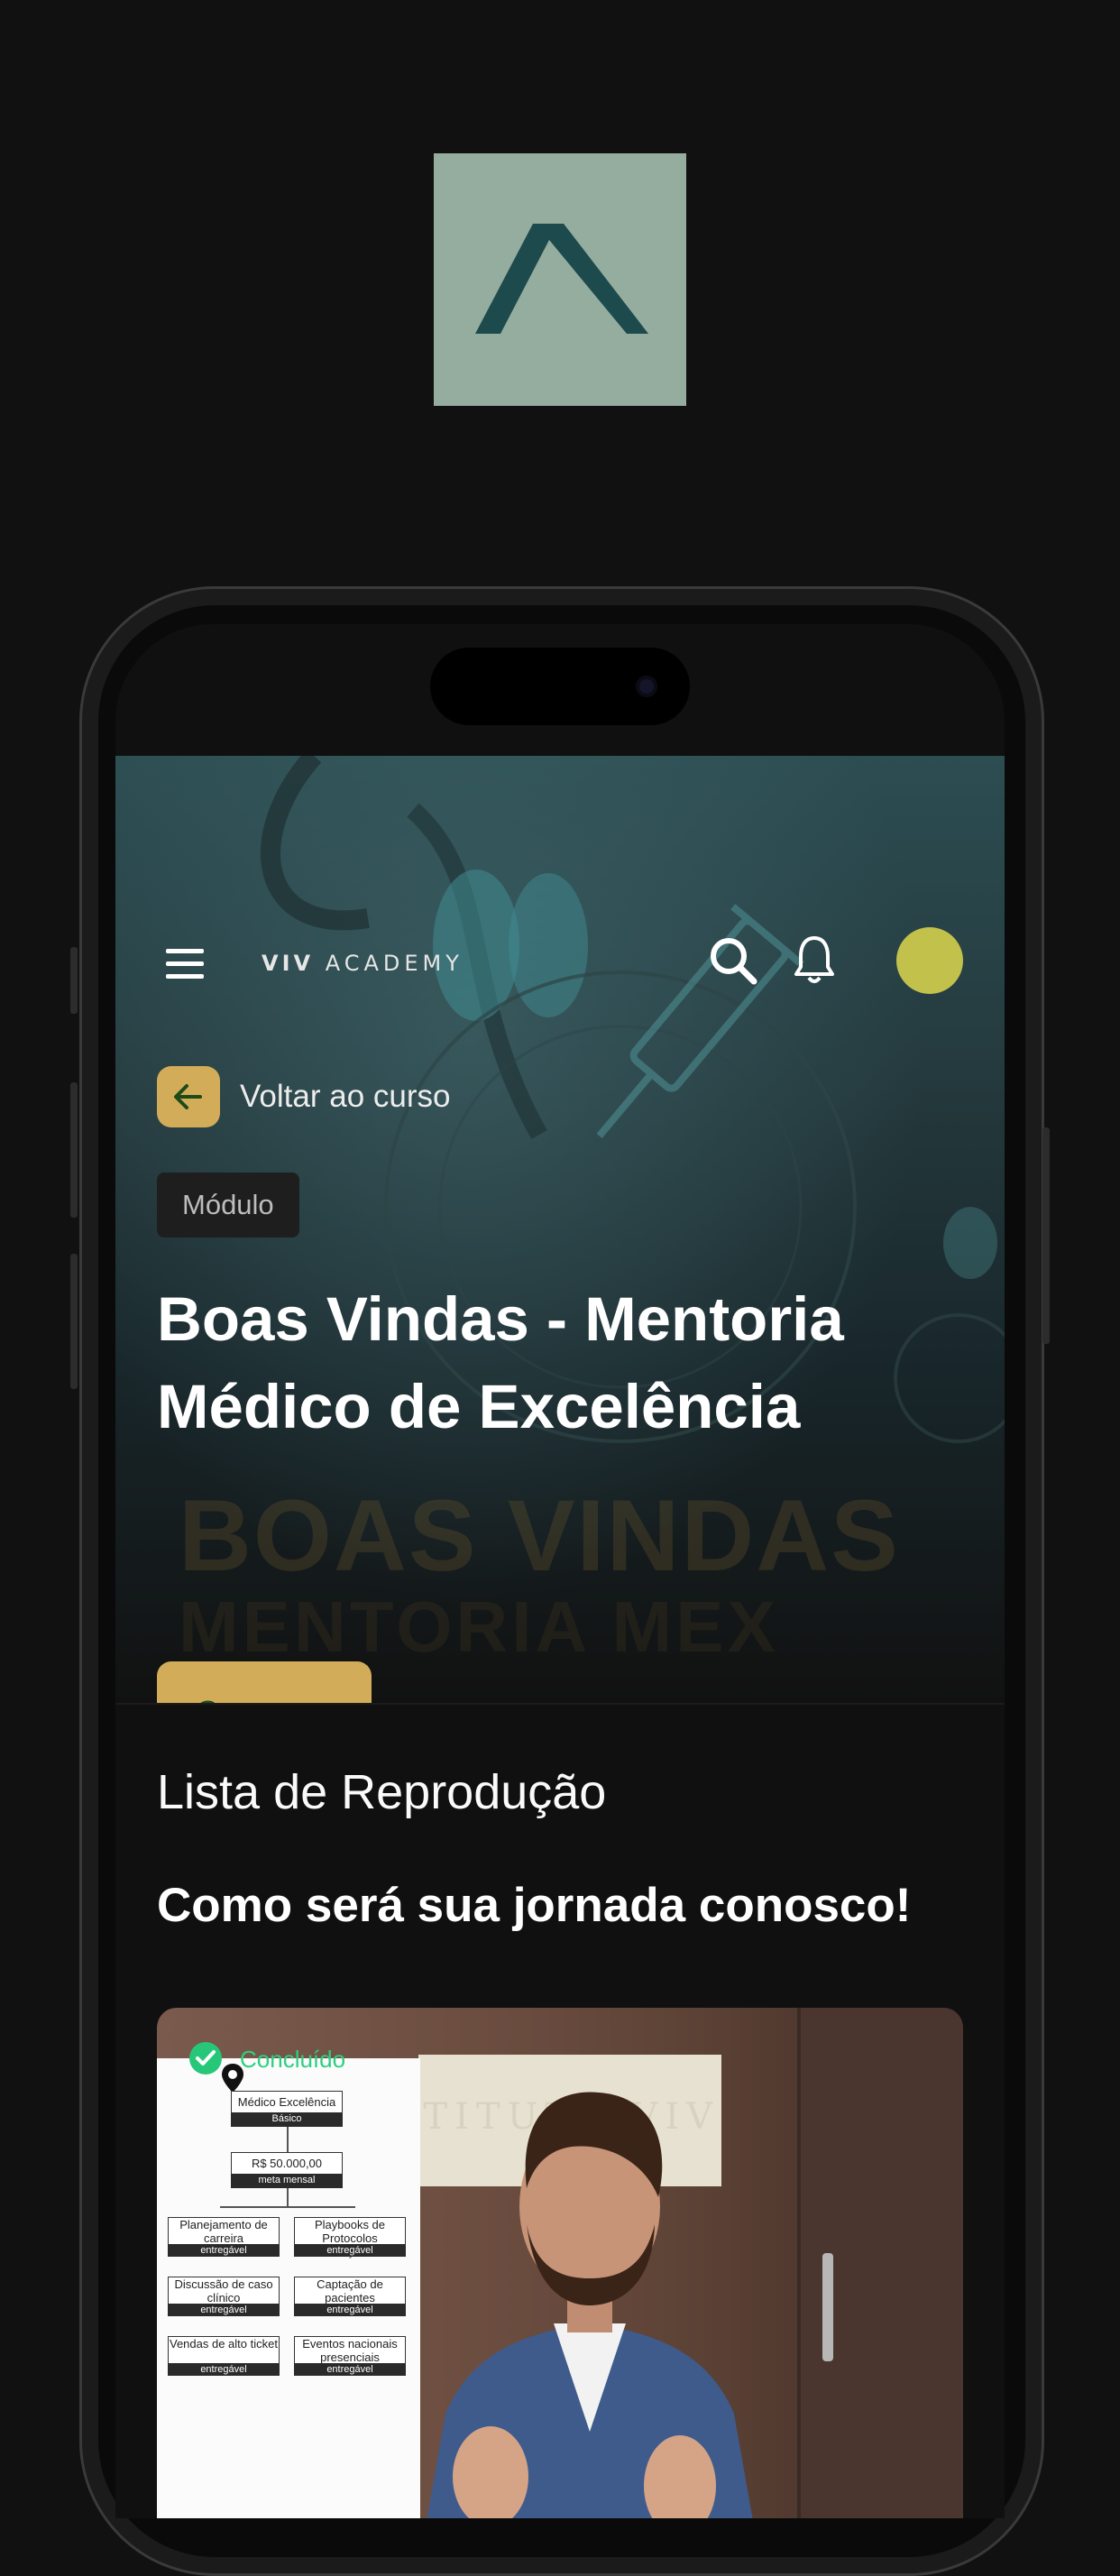 The width and height of the screenshot is (1120, 2576). I want to click on bell-icon, so click(815, 959).